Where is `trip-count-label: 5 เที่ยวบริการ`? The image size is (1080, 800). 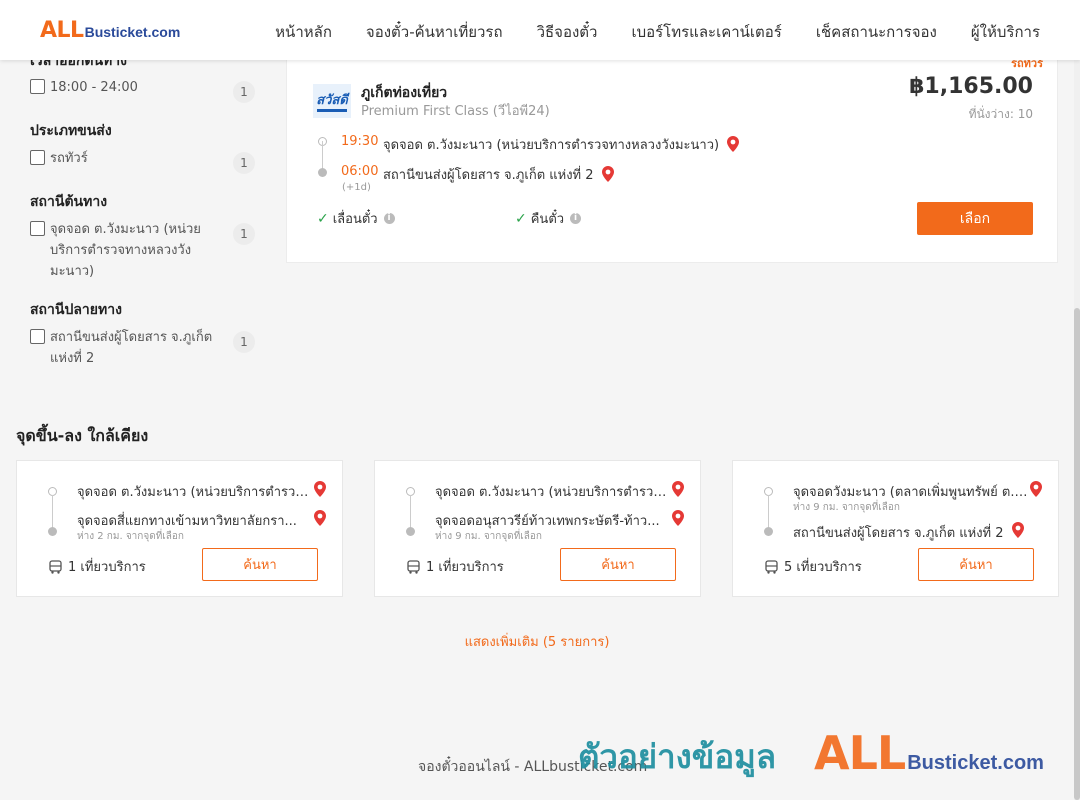 trip-count-label: 5 เที่ยวบริการ is located at coordinates (823, 567).